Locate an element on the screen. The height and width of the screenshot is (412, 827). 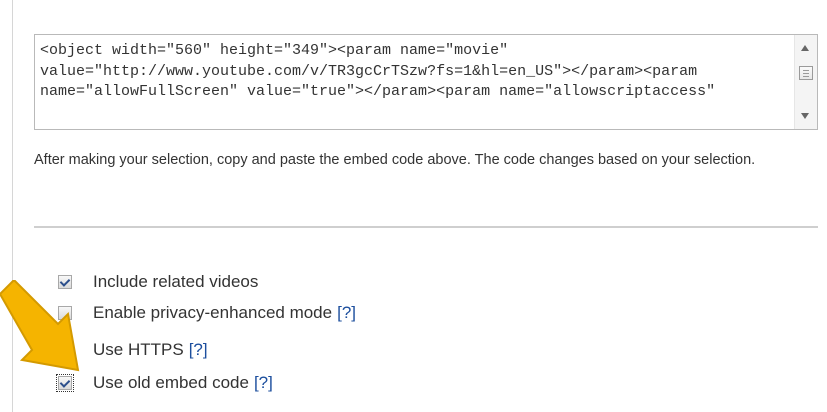
embed-code-scrollbar is located at coordinates (805, 82).